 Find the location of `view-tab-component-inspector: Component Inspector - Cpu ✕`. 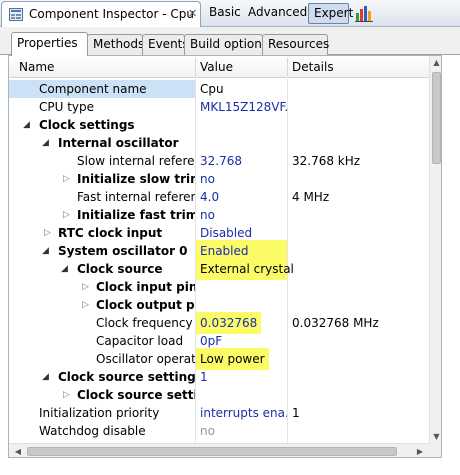

view-tab-component-inspector: Component Inspector - Cpu ✕ is located at coordinates (101, 14).